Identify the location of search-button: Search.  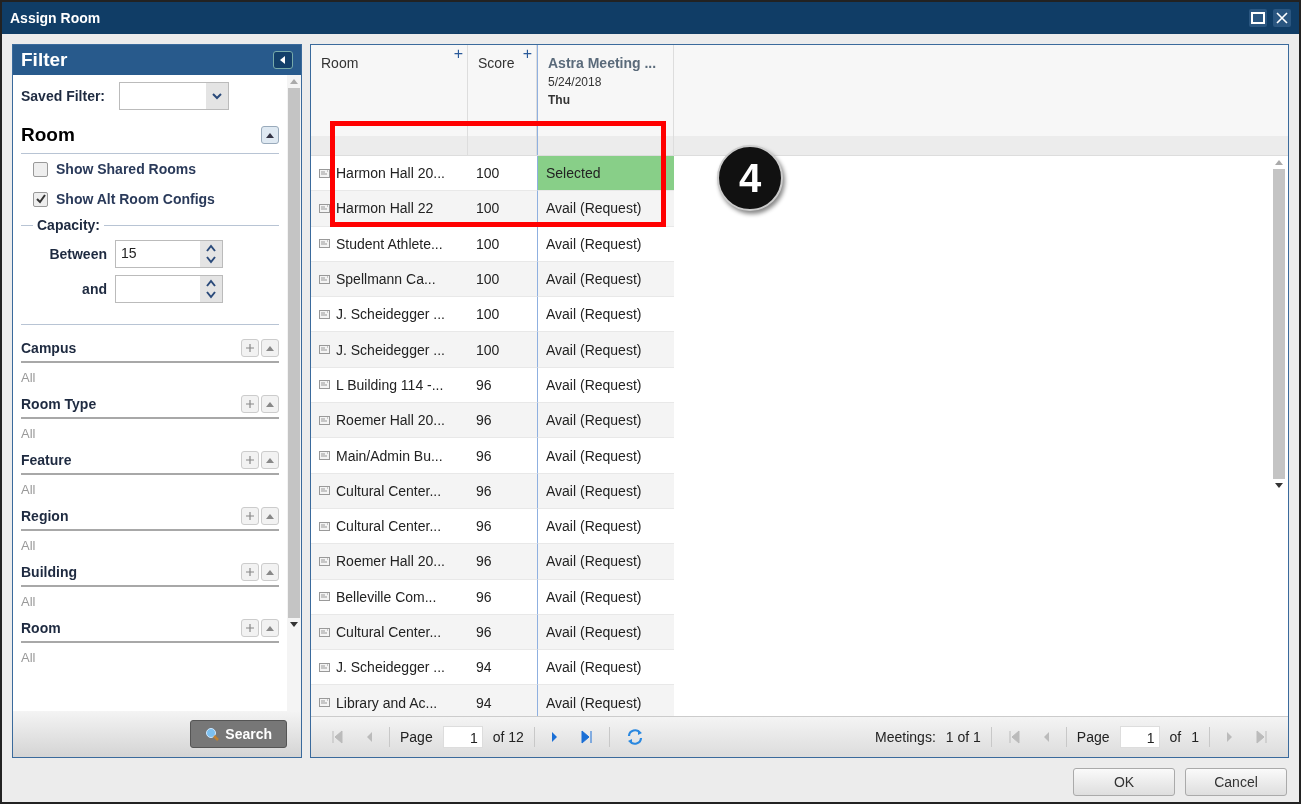
(238, 734).